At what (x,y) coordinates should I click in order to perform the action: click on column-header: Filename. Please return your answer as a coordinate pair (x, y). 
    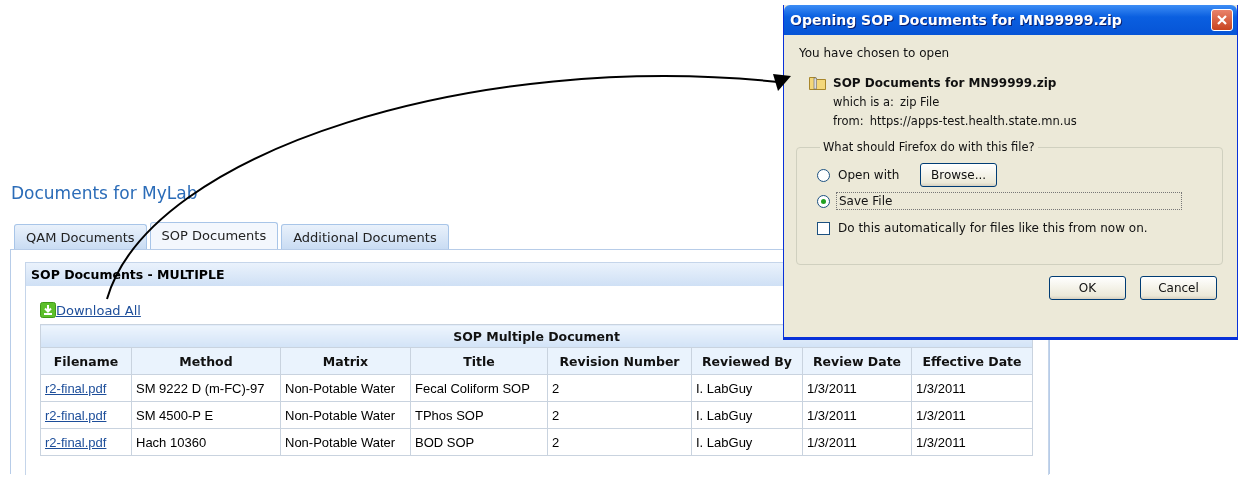
    Looking at the image, I should click on (86, 361).